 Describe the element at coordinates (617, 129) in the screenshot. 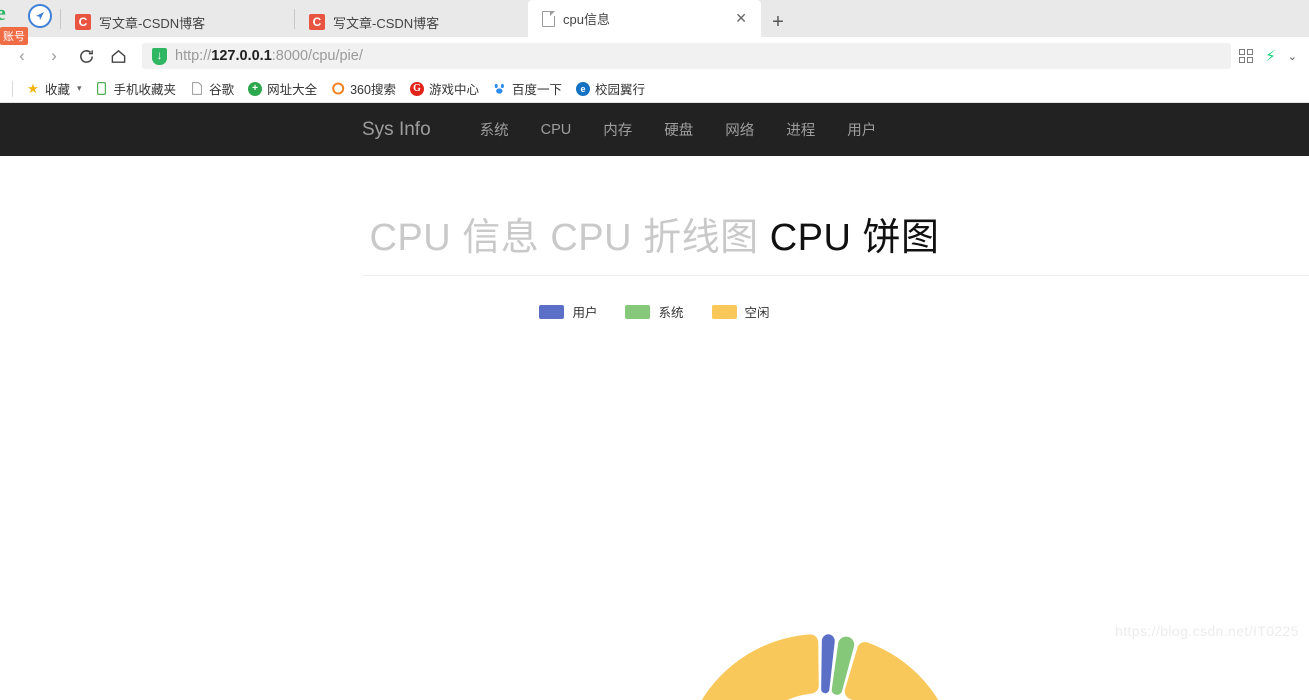

I see `sitenav-item-memory: 内存` at that location.